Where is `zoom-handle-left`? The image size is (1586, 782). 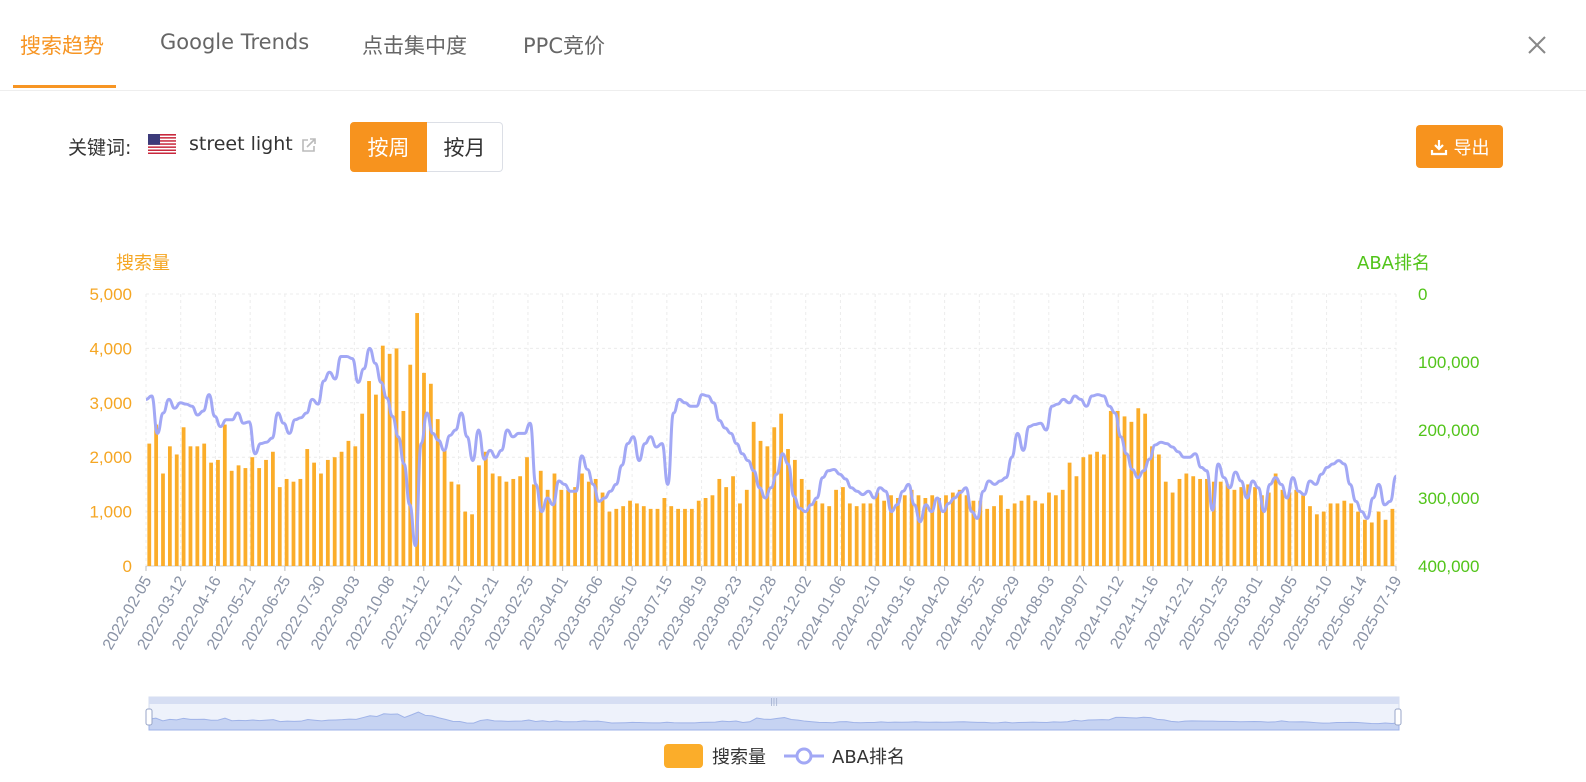 zoom-handle-left is located at coordinates (149, 717).